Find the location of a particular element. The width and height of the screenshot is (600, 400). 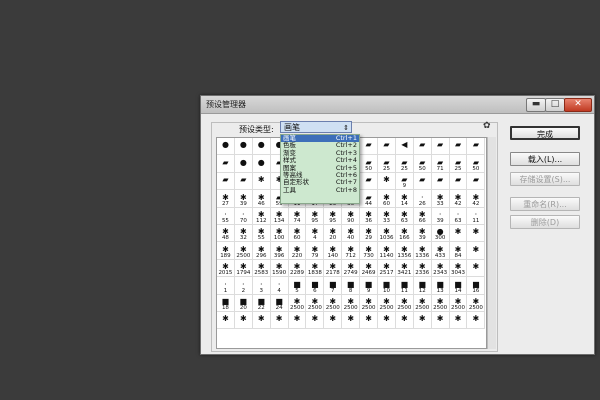

brush-preset-cell: ✱ 40 is located at coordinates (351, 233).